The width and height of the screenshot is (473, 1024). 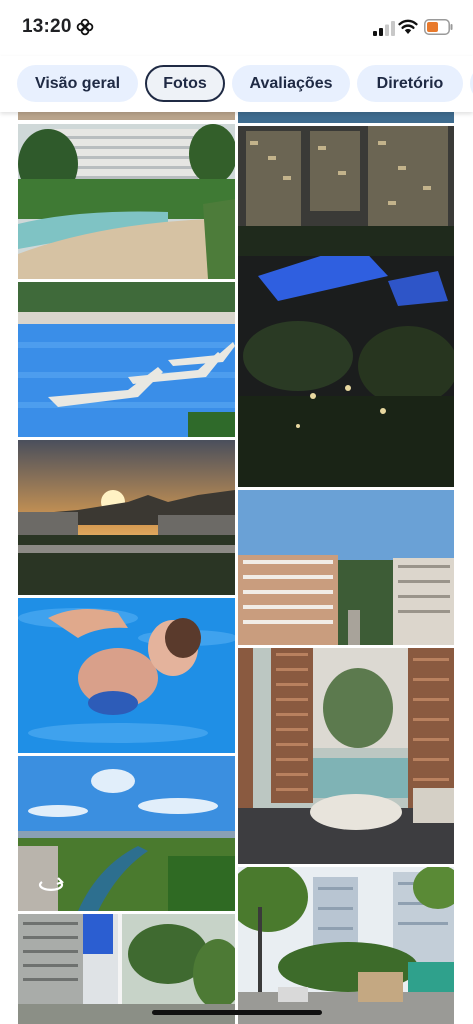 What do you see at coordinates (236, 28) in the screenshot?
I see `status-bar: 13:20` at bounding box center [236, 28].